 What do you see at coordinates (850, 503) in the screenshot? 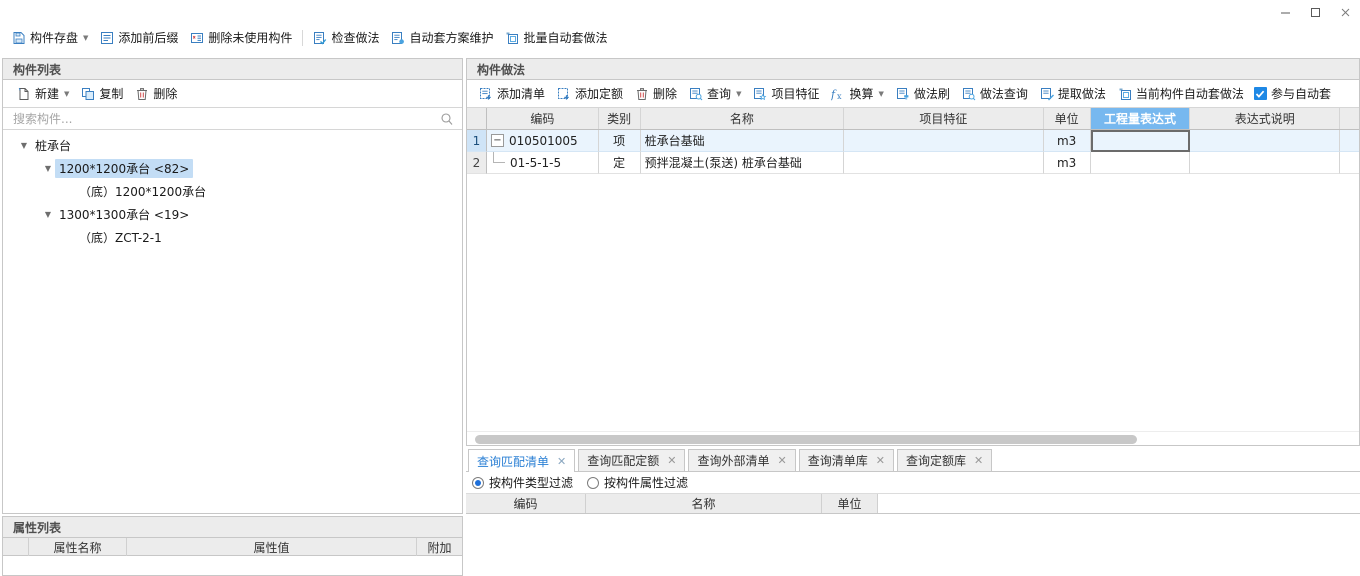
I see `query-col-unit: 单位` at bounding box center [850, 503].